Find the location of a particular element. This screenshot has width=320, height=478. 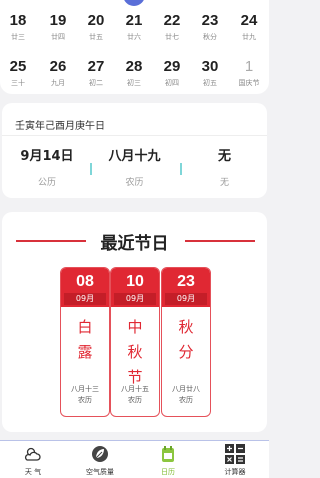

leaf-icon is located at coordinates (100, 454).